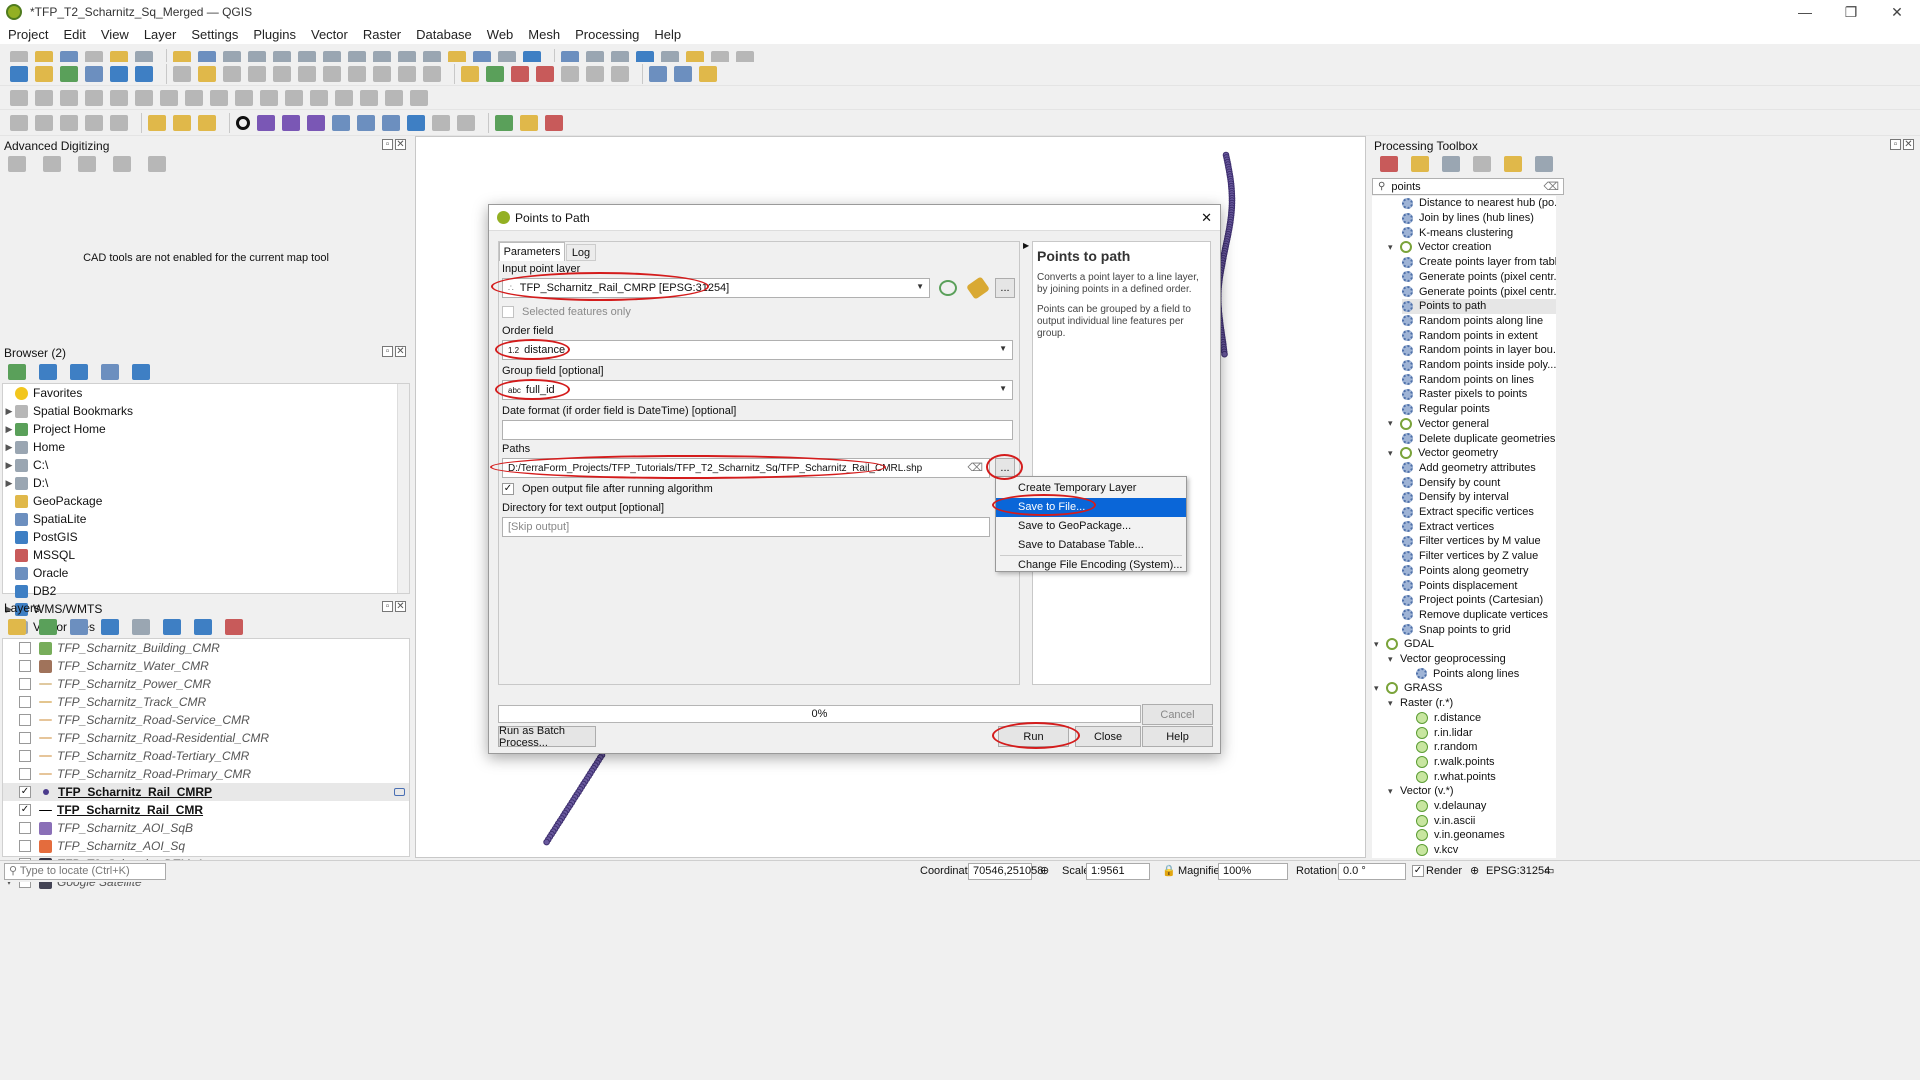 The height and width of the screenshot is (1080, 1920). I want to click on merge-attributes-icon, so click(369, 97).